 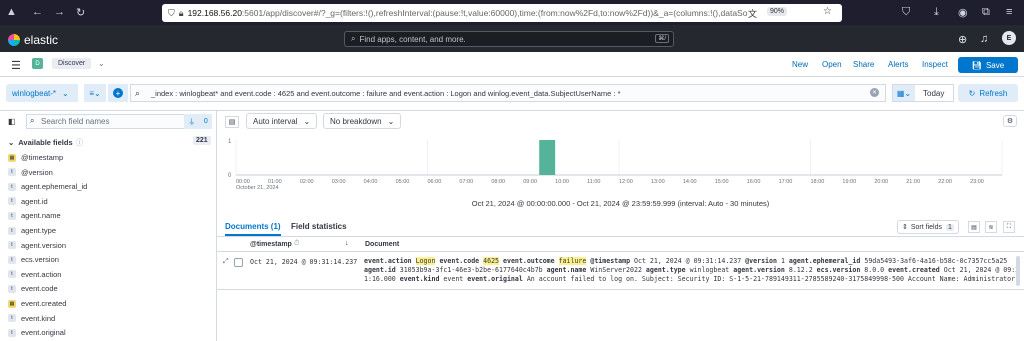 I want to click on field-item: ▦ event.created, so click(x=37, y=303).